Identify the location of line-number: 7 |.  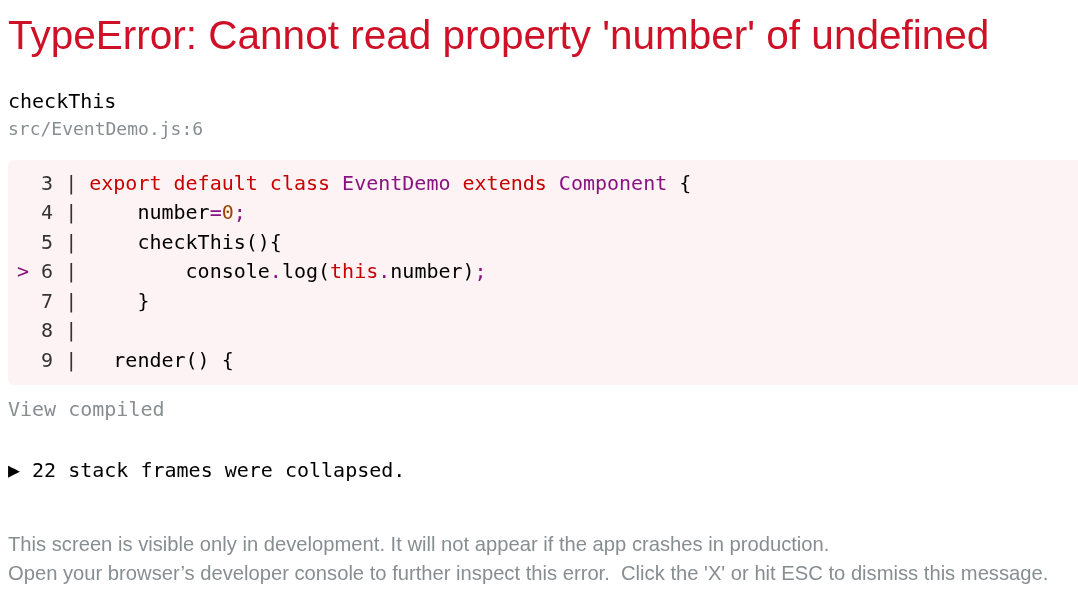
(59, 300).